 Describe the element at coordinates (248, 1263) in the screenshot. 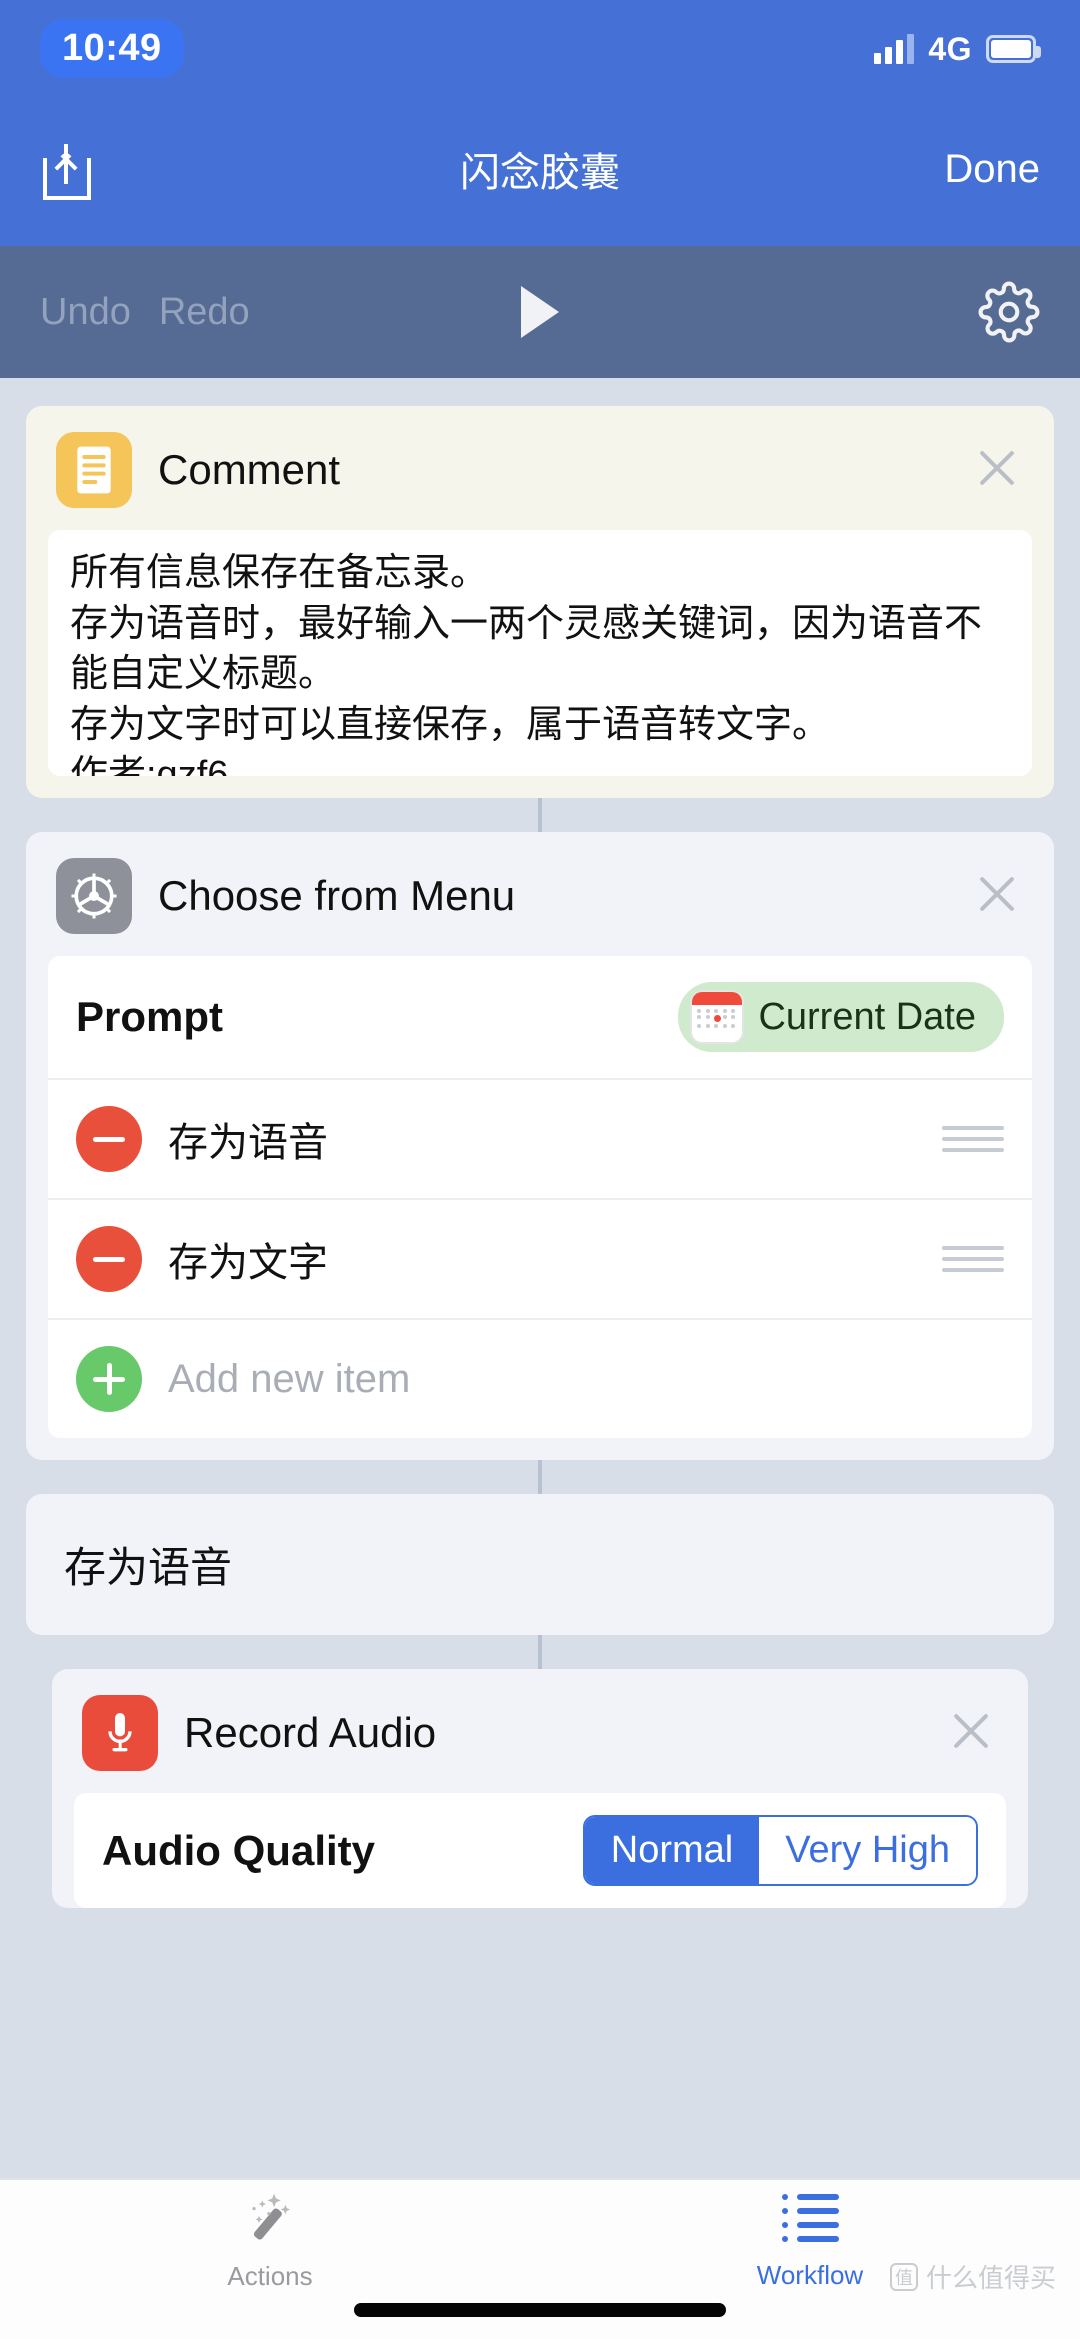

I see `menu-item-label: 存为文字` at that location.